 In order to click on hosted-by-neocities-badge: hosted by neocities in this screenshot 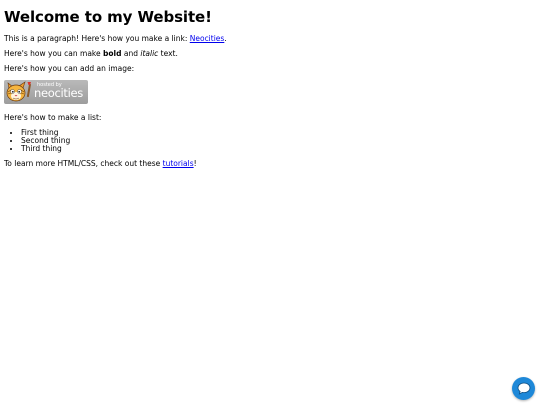, I will do `click(46, 92)`.